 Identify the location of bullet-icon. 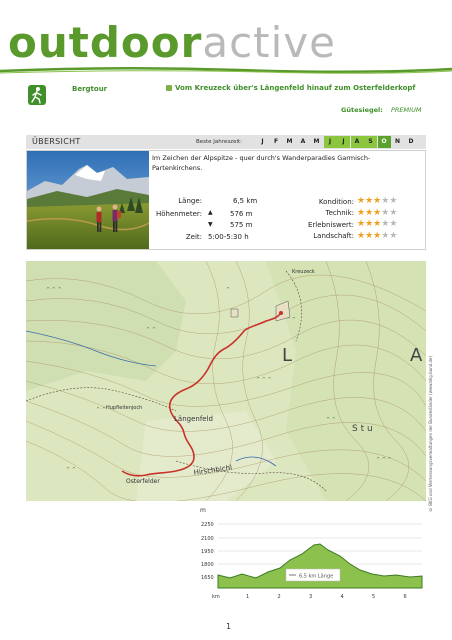
(169, 88).